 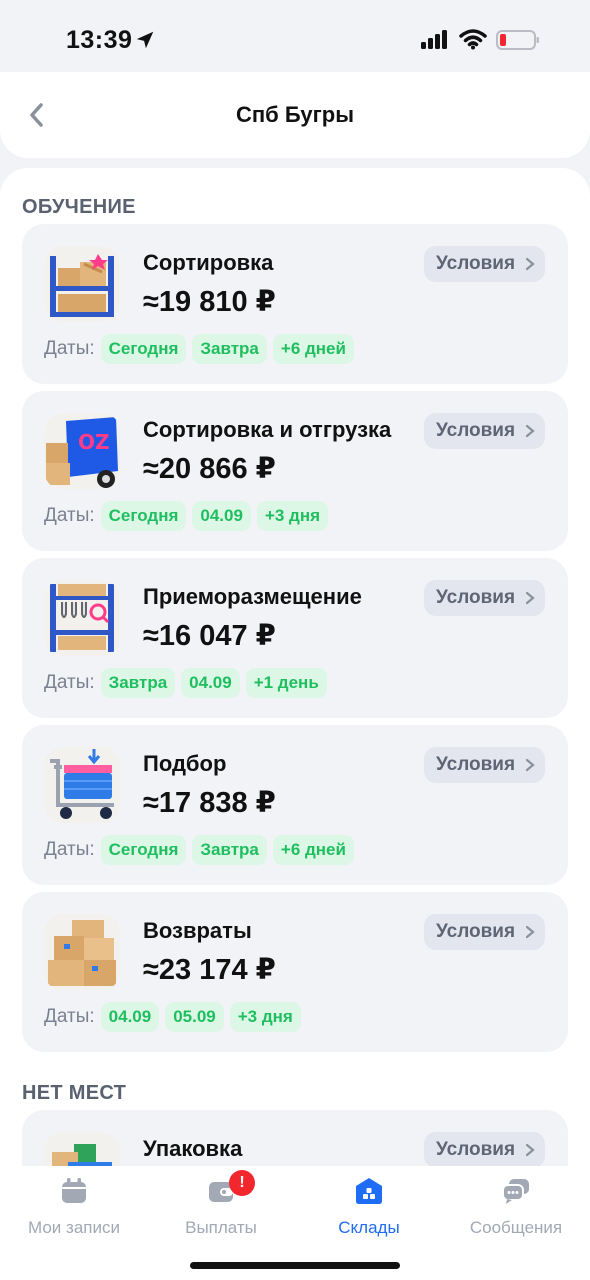 I want to click on cellular-signal-icon, so click(x=434, y=39).